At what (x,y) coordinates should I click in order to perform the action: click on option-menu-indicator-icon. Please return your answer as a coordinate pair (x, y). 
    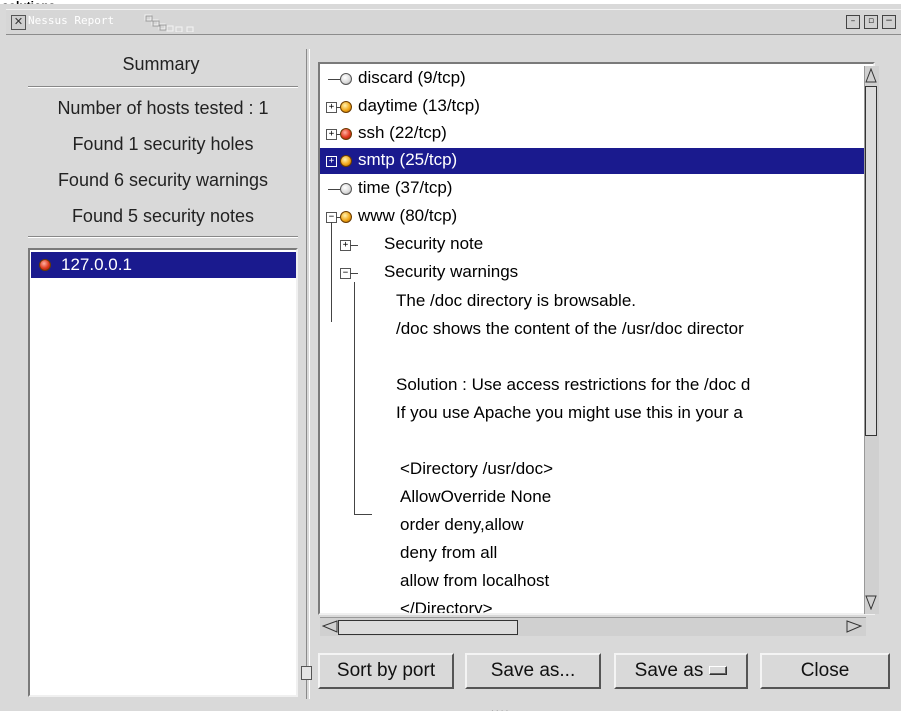
    Looking at the image, I should click on (718, 671).